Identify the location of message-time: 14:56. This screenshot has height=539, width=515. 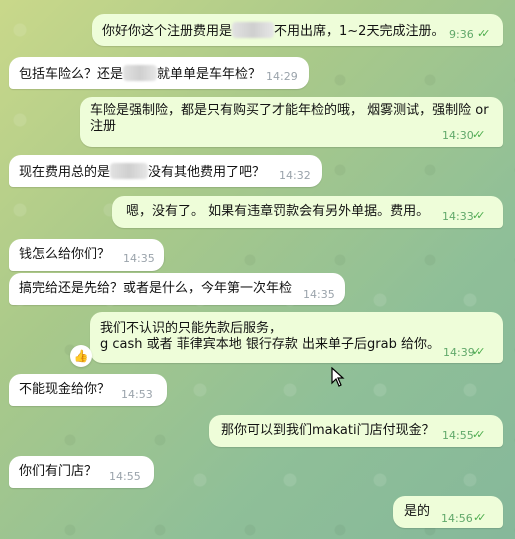
(457, 518).